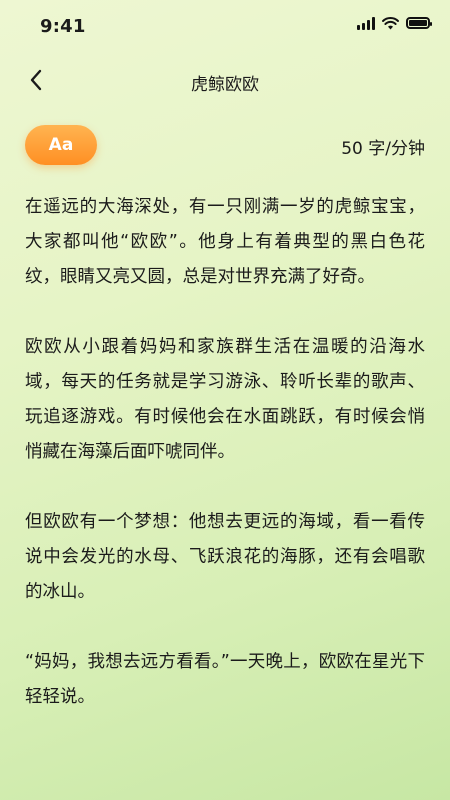  I want to click on status-icons, so click(394, 23).